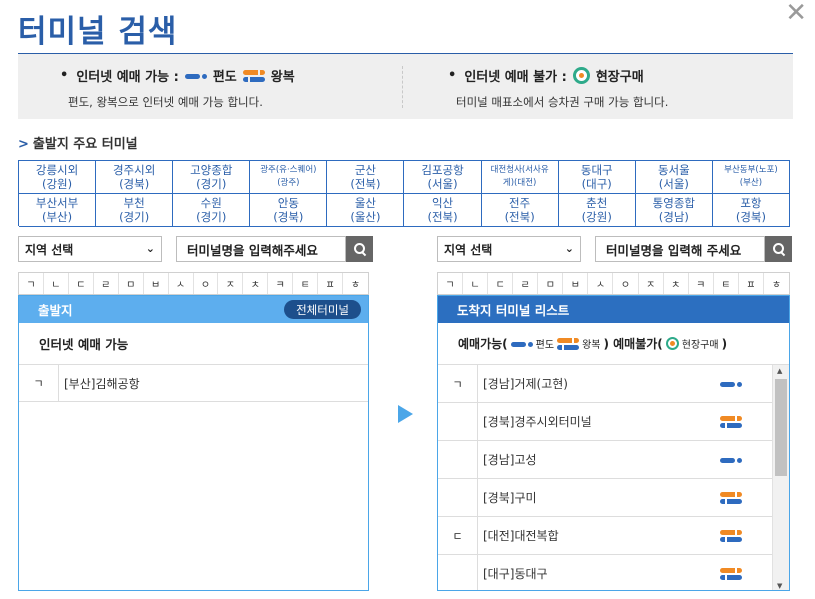 The image size is (815, 599). I want to click on major-terminal-cell: 안동 (경북), so click(289, 210).